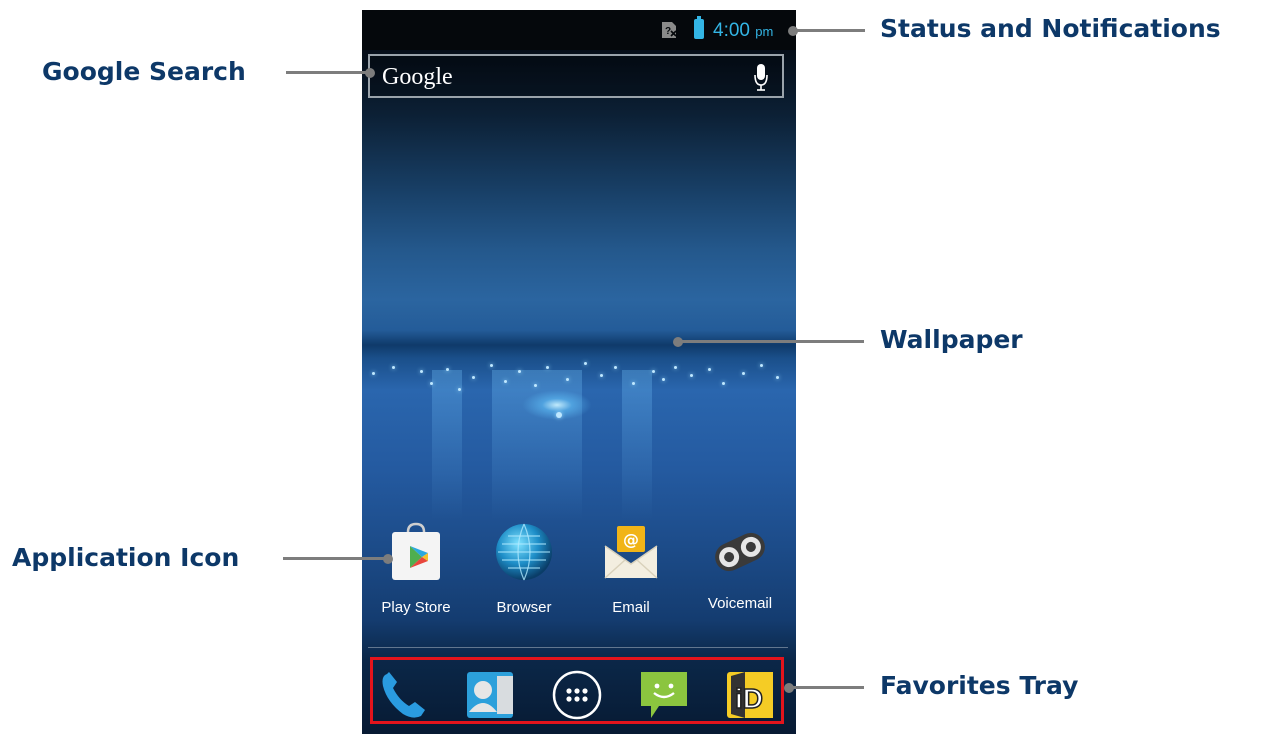  I want to click on clock-ampm: pm, so click(764, 31).